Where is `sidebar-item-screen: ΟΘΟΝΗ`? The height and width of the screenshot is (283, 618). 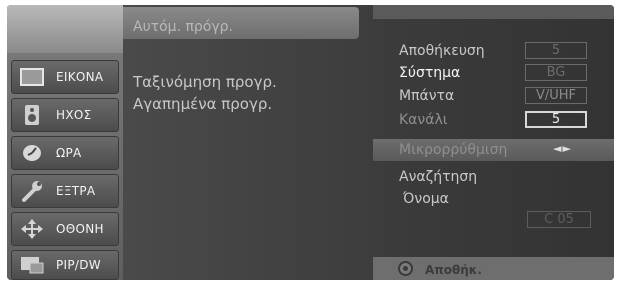
sidebar-item-screen: ΟΘΟΝΗ is located at coordinates (65, 229).